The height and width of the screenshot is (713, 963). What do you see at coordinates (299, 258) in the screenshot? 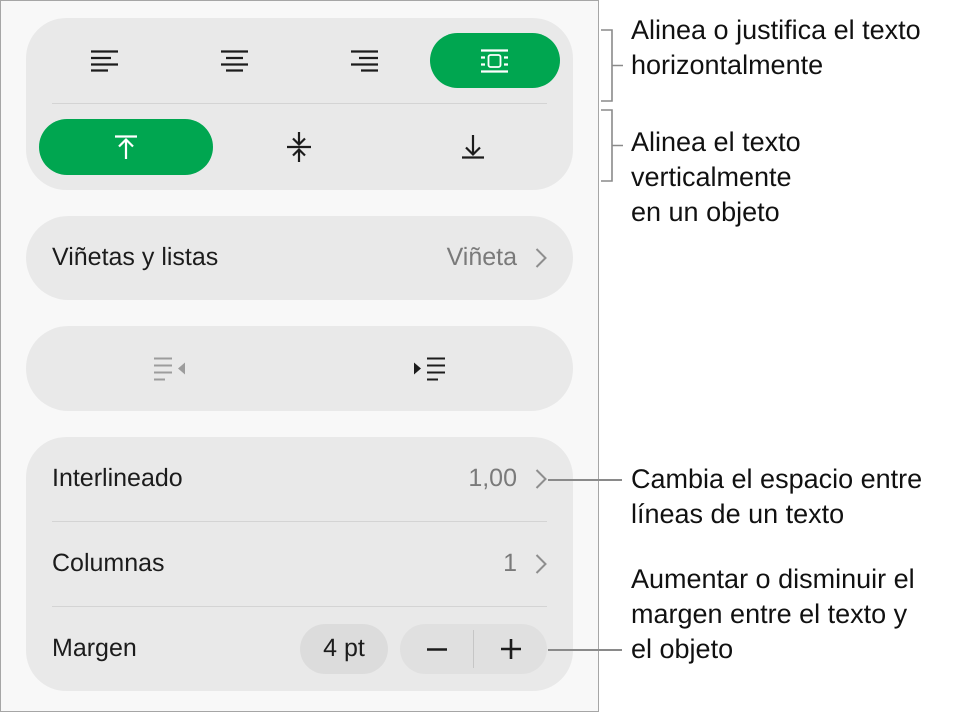
I see `bullets-card: Viñetas y listas Viñeta` at bounding box center [299, 258].